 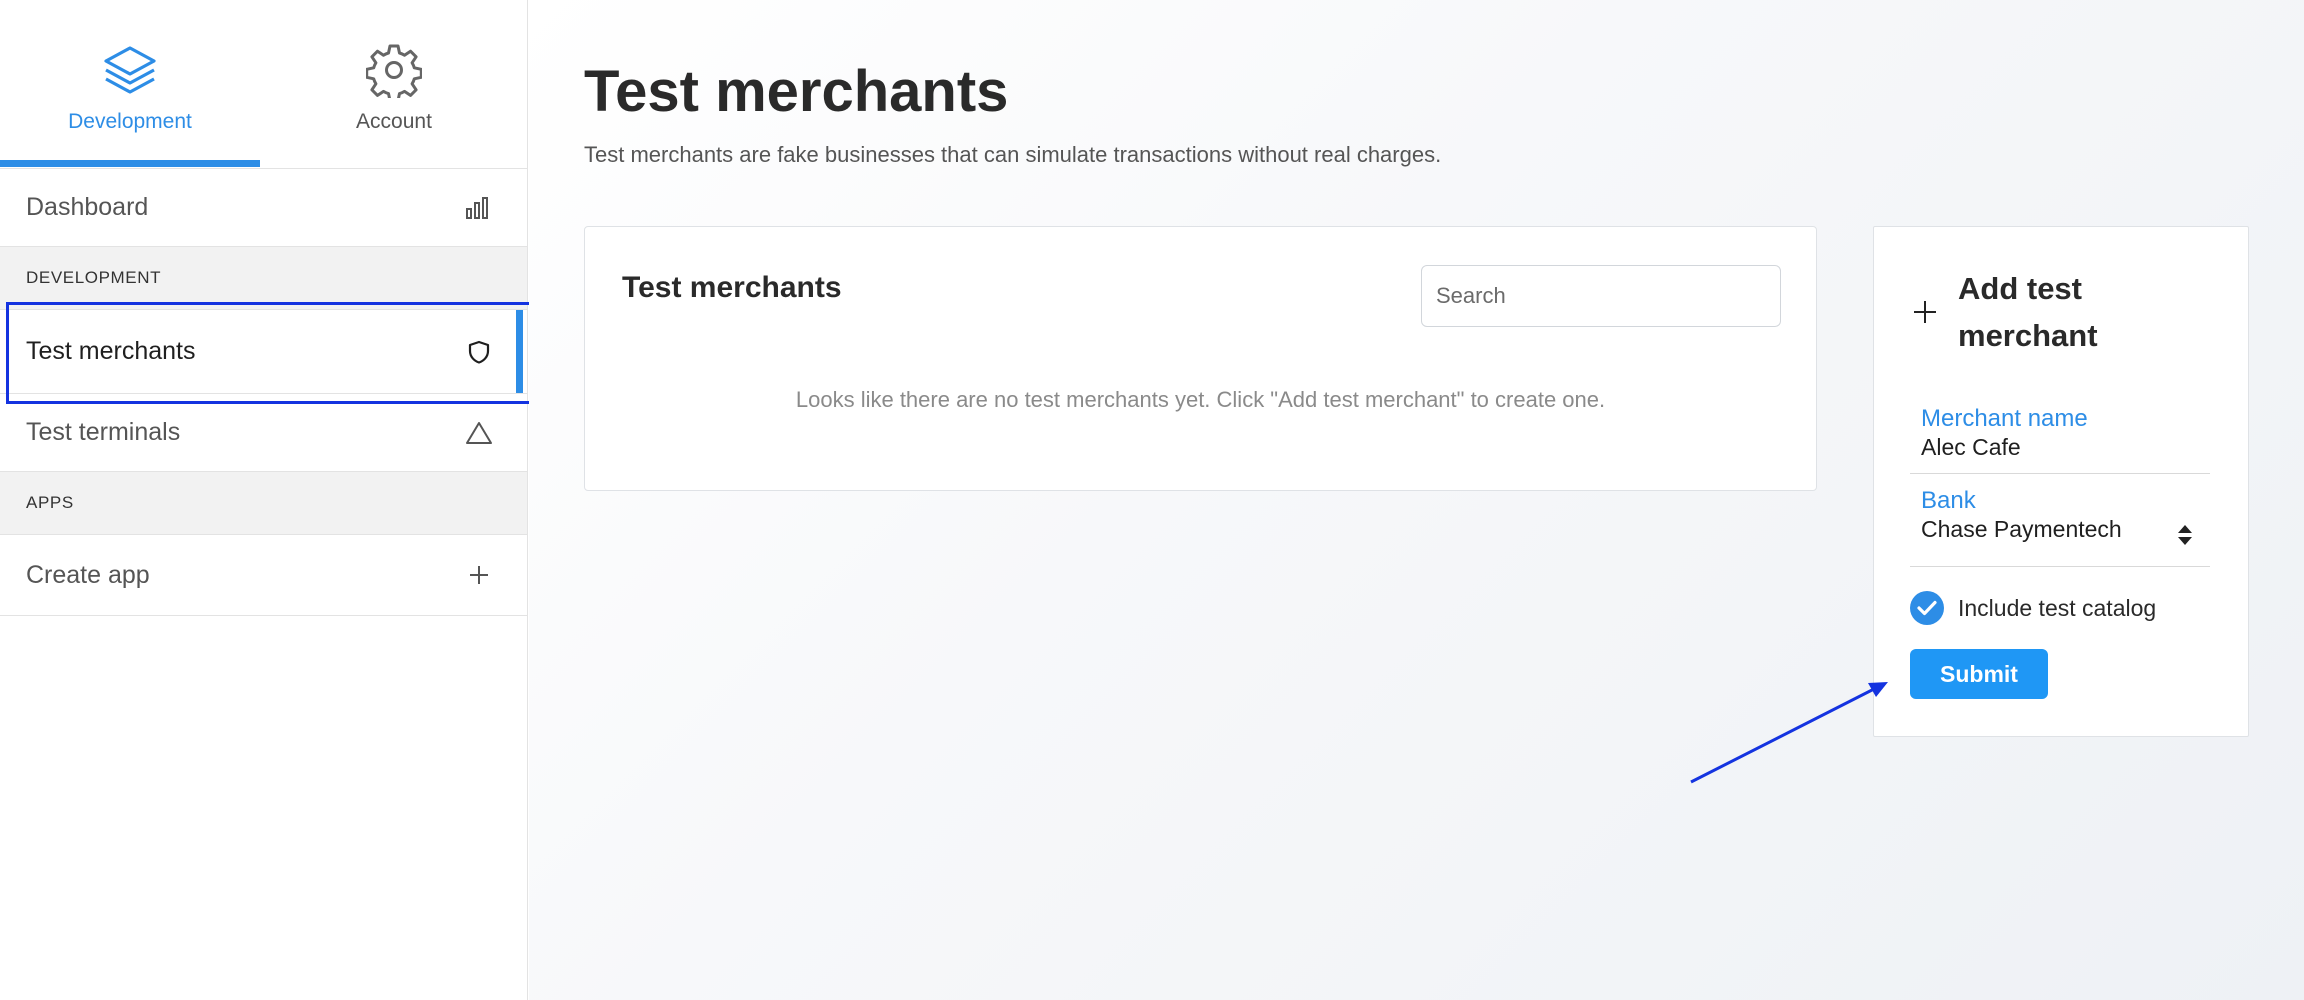 I want to click on top-tabs: Development Account, so click(x=263, y=84).